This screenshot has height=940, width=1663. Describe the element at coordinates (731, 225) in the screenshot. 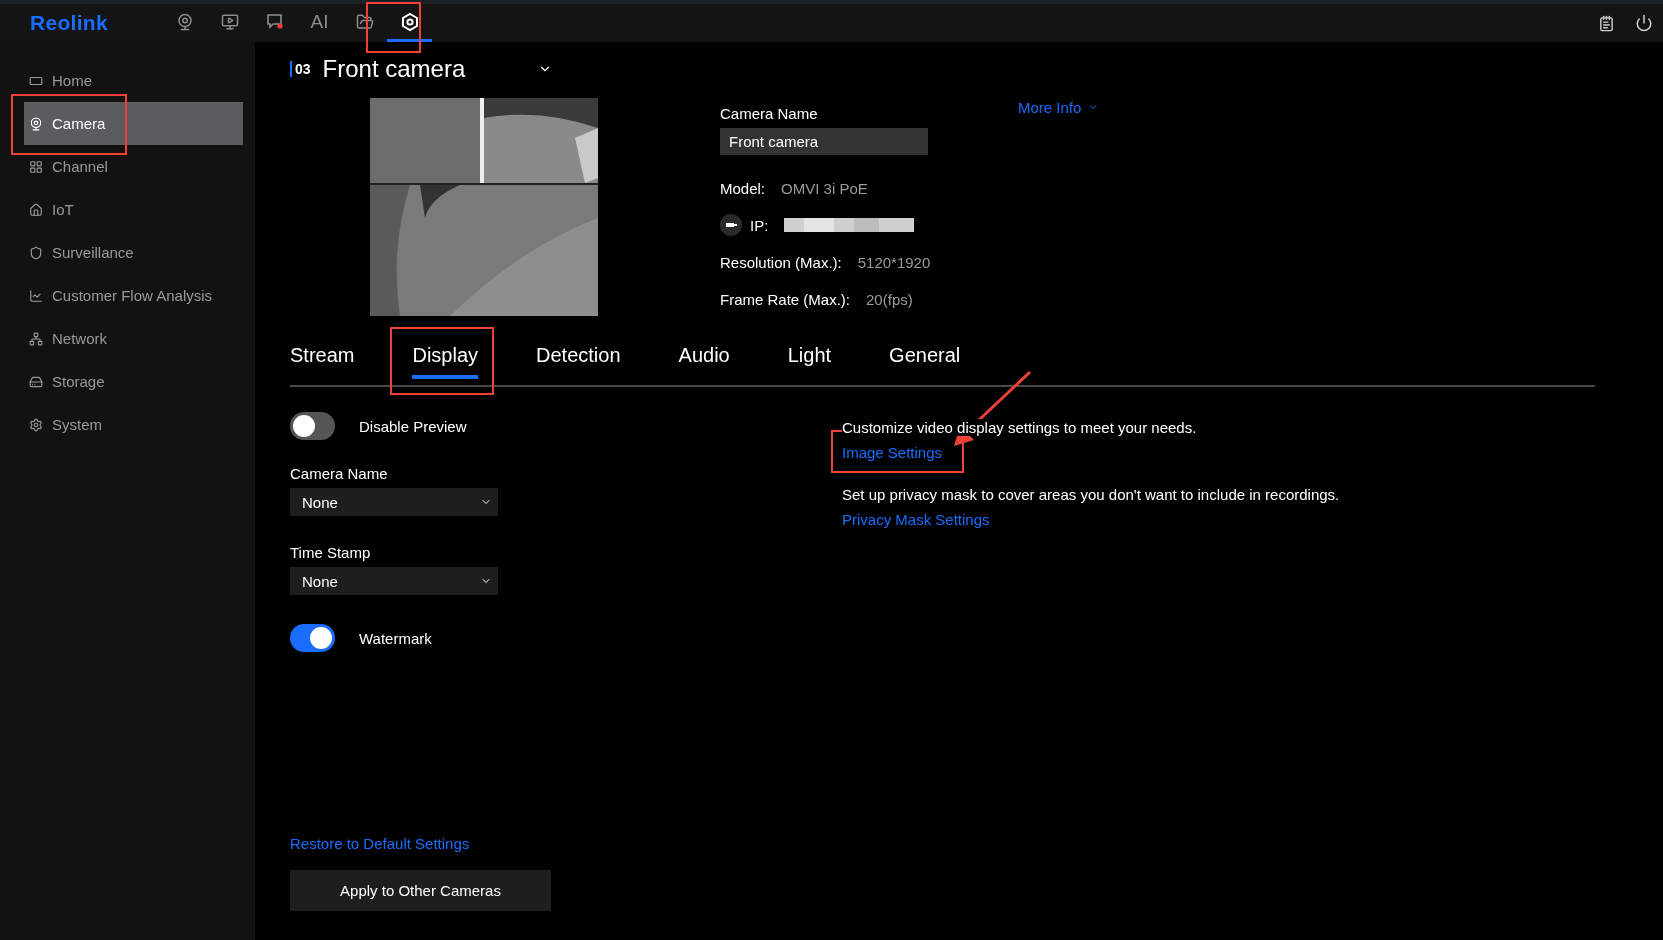

I see `ethernet-icon` at that location.